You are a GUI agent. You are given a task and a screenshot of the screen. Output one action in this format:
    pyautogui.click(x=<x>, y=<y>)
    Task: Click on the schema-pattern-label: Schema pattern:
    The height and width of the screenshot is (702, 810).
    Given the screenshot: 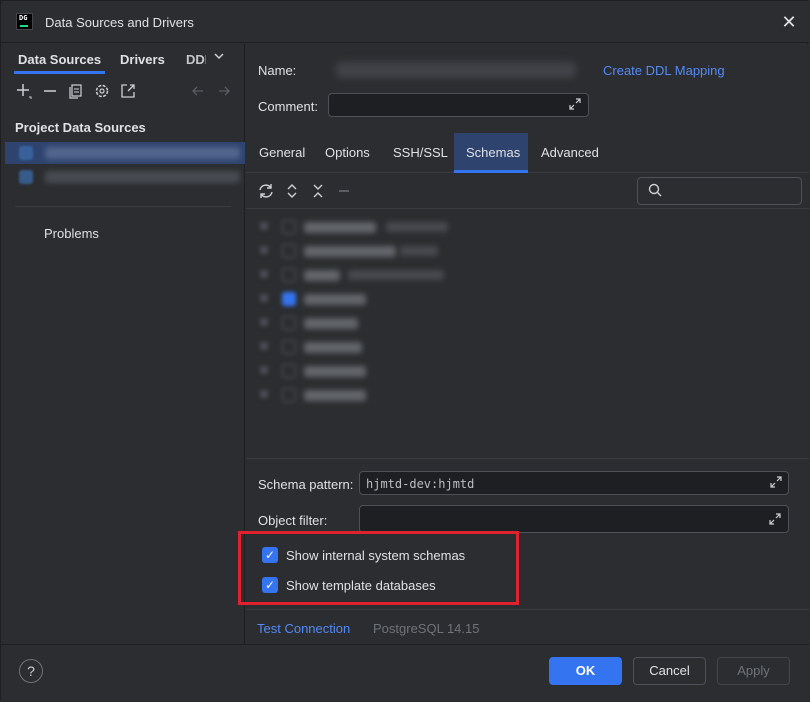 What is the action you would take?
    pyautogui.click(x=306, y=484)
    